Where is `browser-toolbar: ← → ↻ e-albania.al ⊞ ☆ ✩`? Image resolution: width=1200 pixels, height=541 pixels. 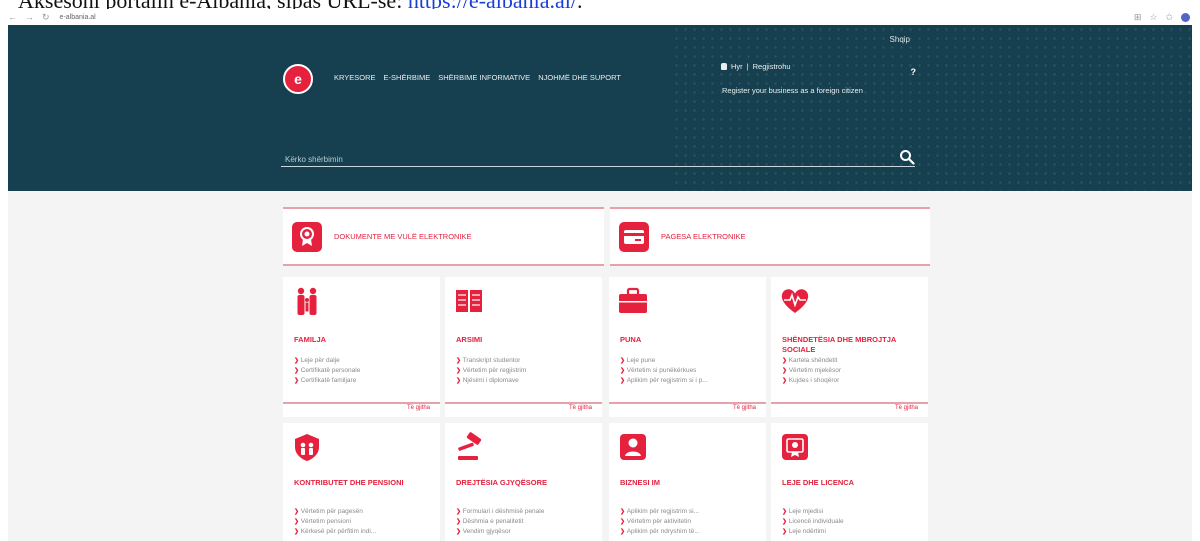 browser-toolbar: ← → ↻ e-albania.al ⊞ ☆ ✩ is located at coordinates (600, 17).